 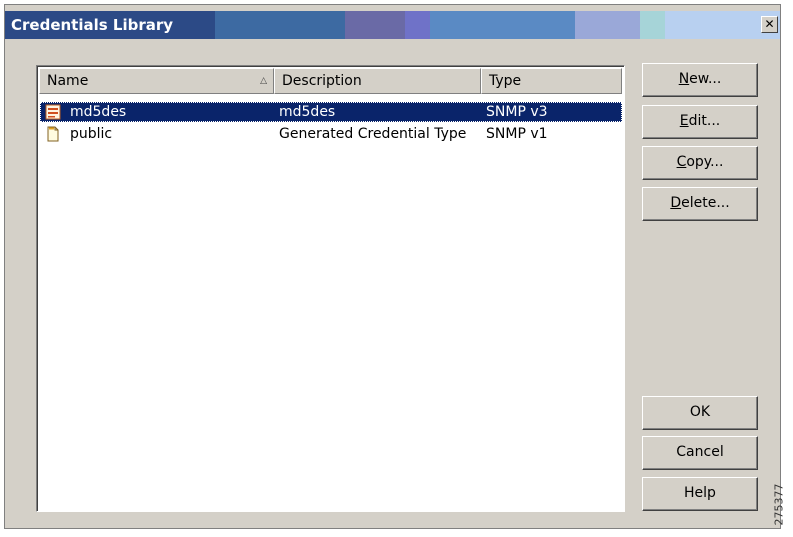 What do you see at coordinates (551, 81) in the screenshot?
I see `column-header-type: Type` at bounding box center [551, 81].